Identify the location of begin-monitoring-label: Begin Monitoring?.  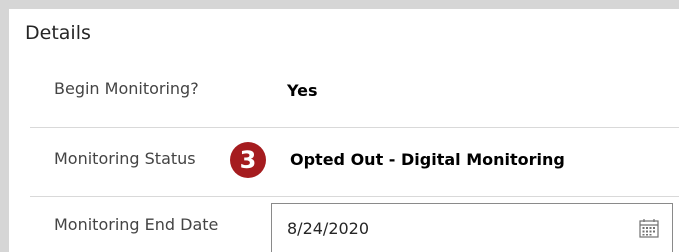
(126, 88).